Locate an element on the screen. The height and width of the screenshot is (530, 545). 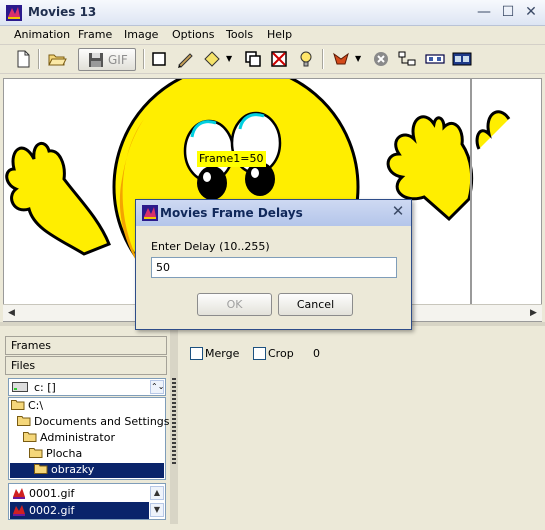
toolbar: GIF ▼ ▼ is located at coordinates (272, 59).